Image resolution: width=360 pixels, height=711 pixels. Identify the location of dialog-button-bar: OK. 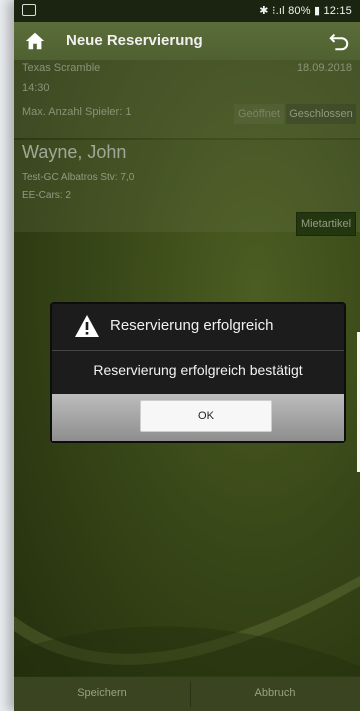
(198, 417).